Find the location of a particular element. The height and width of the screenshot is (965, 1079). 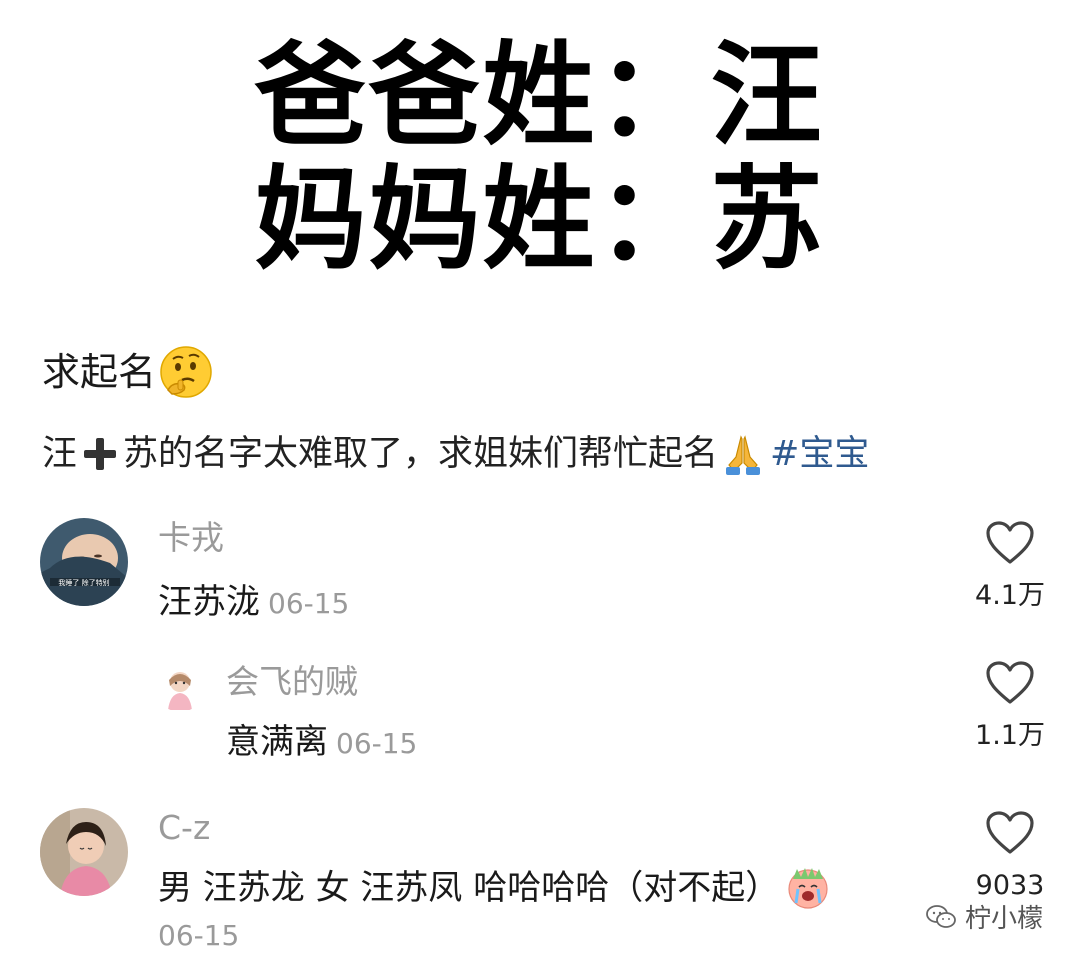

folded-hands-icon is located at coordinates (743, 455).